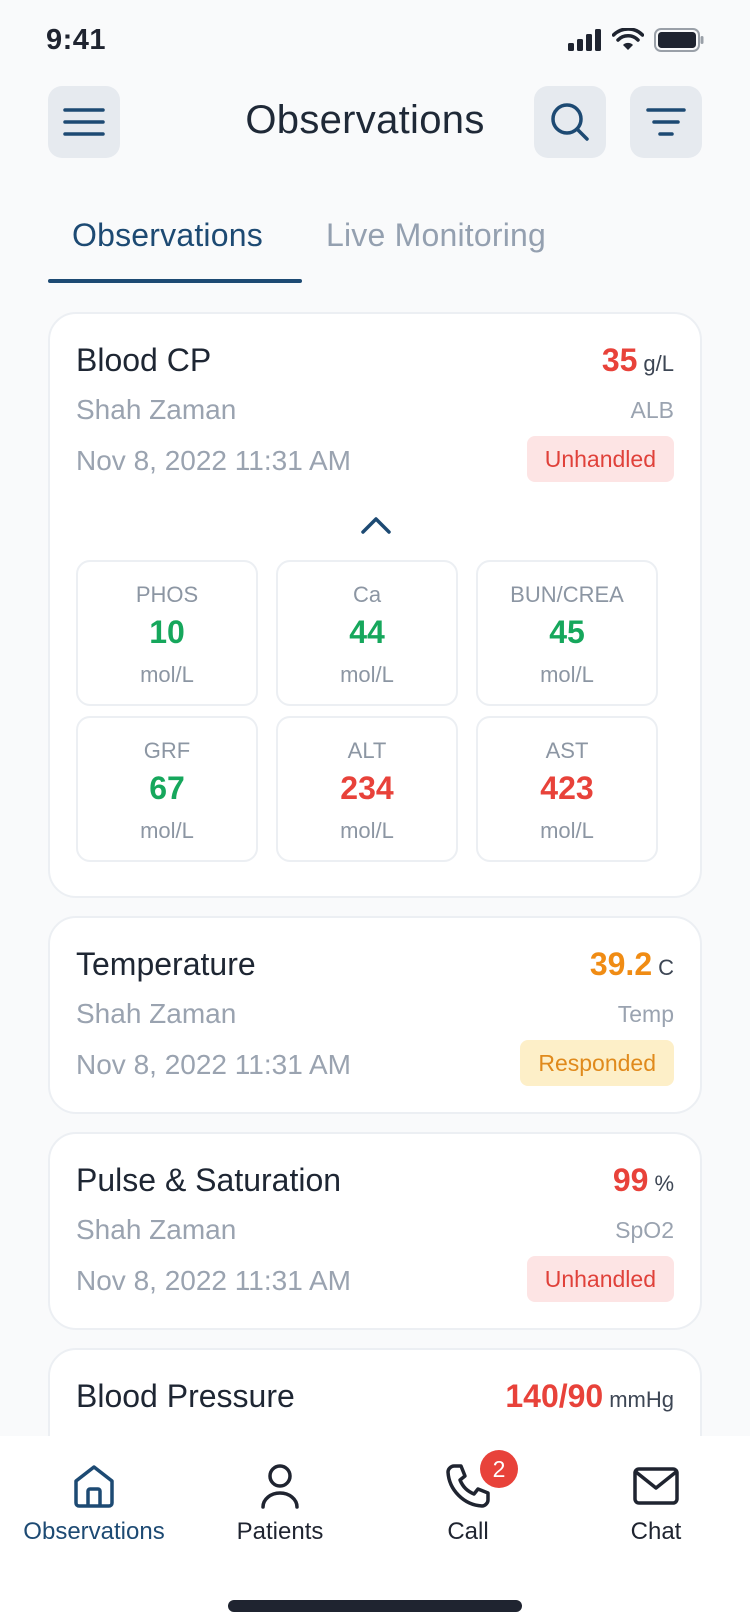  I want to click on status-icons, so click(636, 40).